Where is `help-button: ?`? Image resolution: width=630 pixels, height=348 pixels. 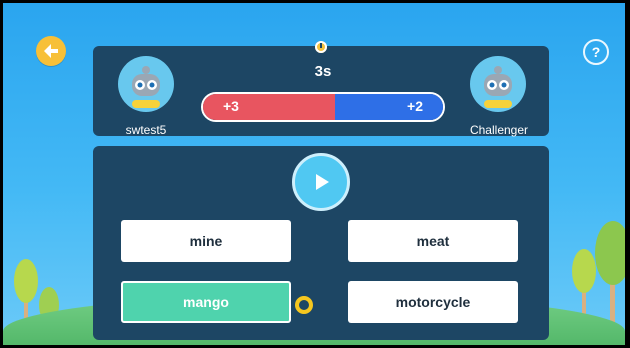
help-button: ? is located at coordinates (596, 52).